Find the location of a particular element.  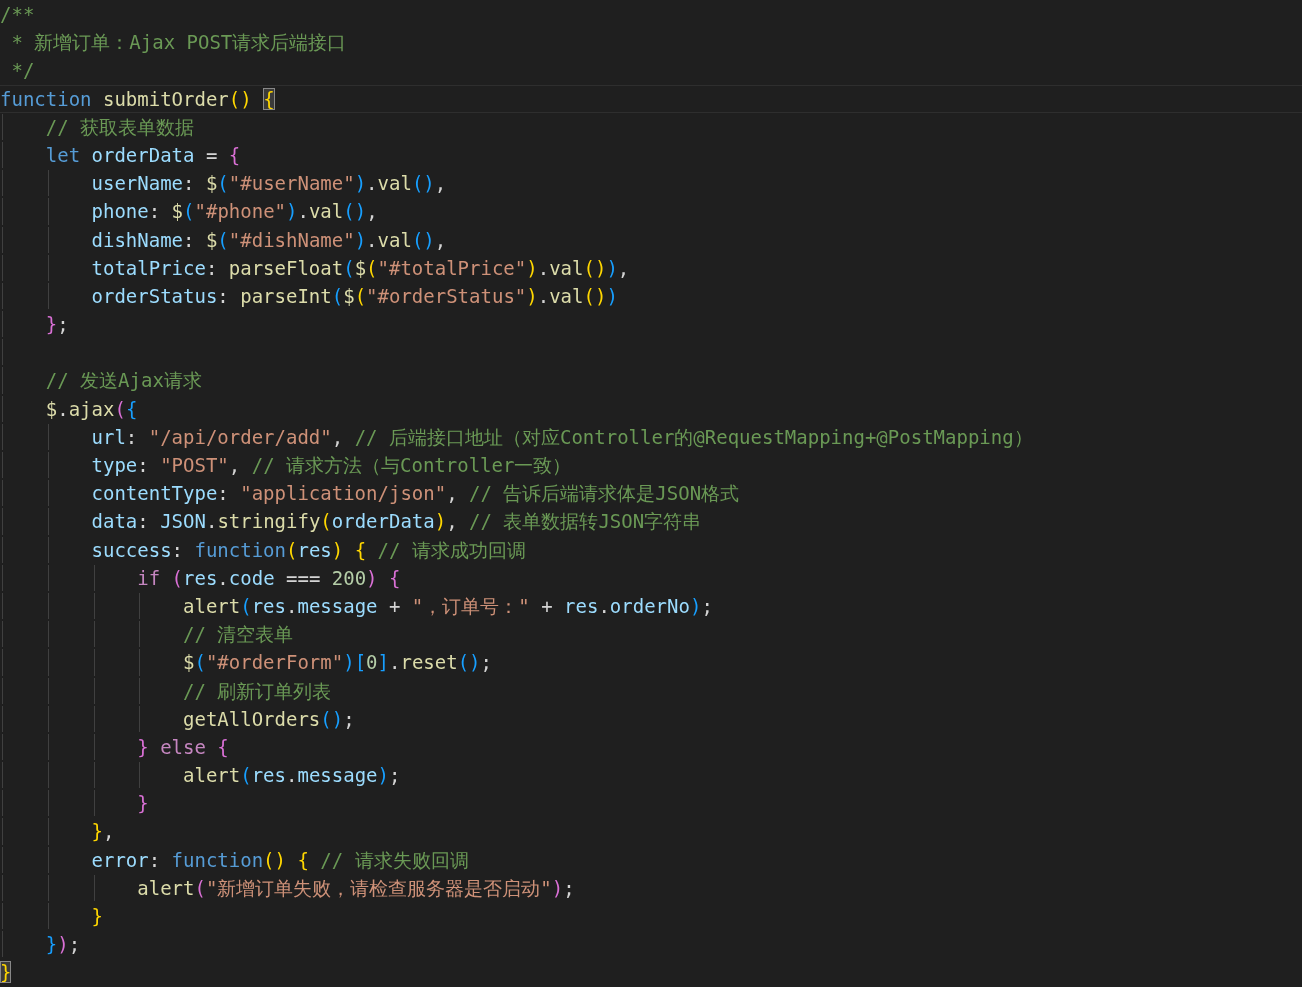

code-line: }; is located at coordinates (57, 325).